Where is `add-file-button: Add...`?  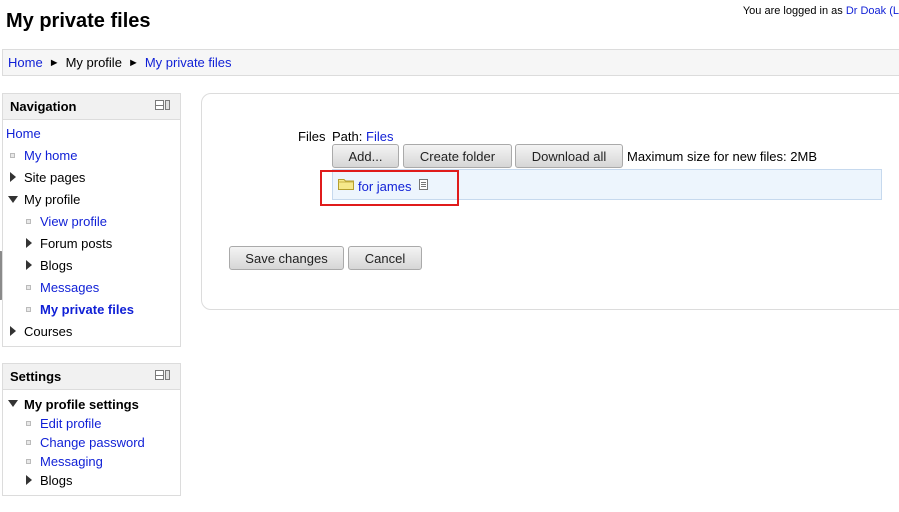
add-file-button: Add... is located at coordinates (365, 156).